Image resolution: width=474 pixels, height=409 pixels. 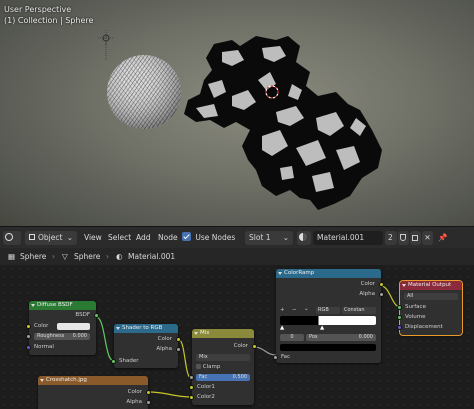 I want to click on roughness-field: Roughness 0.000, so click(x=62, y=336).